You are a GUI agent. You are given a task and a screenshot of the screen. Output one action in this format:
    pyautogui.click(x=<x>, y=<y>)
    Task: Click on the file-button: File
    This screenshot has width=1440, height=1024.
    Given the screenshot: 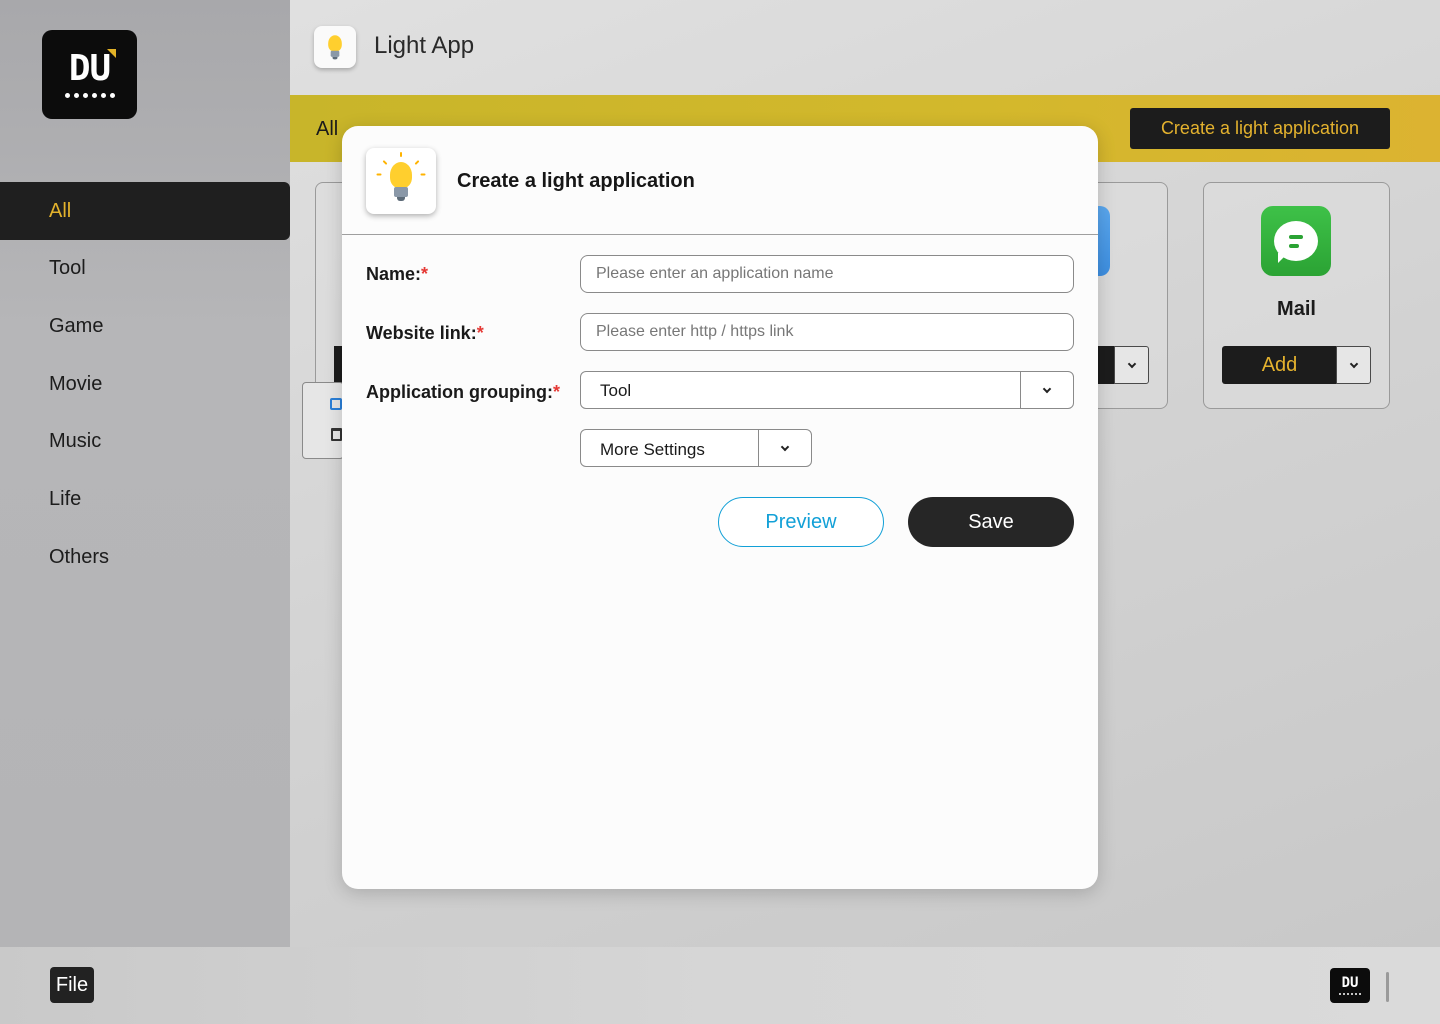 What is the action you would take?
    pyautogui.click(x=72, y=985)
    